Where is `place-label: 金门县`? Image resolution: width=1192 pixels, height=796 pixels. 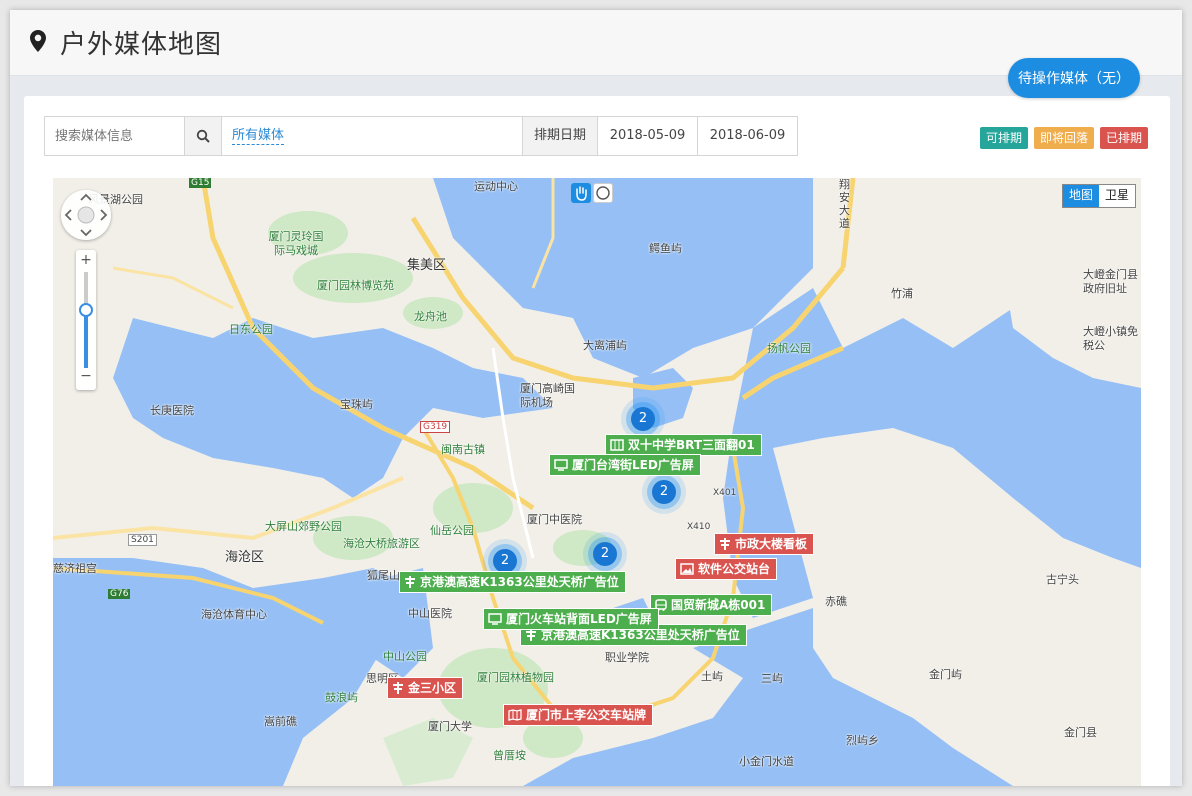
place-label: 金门县 is located at coordinates (1080, 732).